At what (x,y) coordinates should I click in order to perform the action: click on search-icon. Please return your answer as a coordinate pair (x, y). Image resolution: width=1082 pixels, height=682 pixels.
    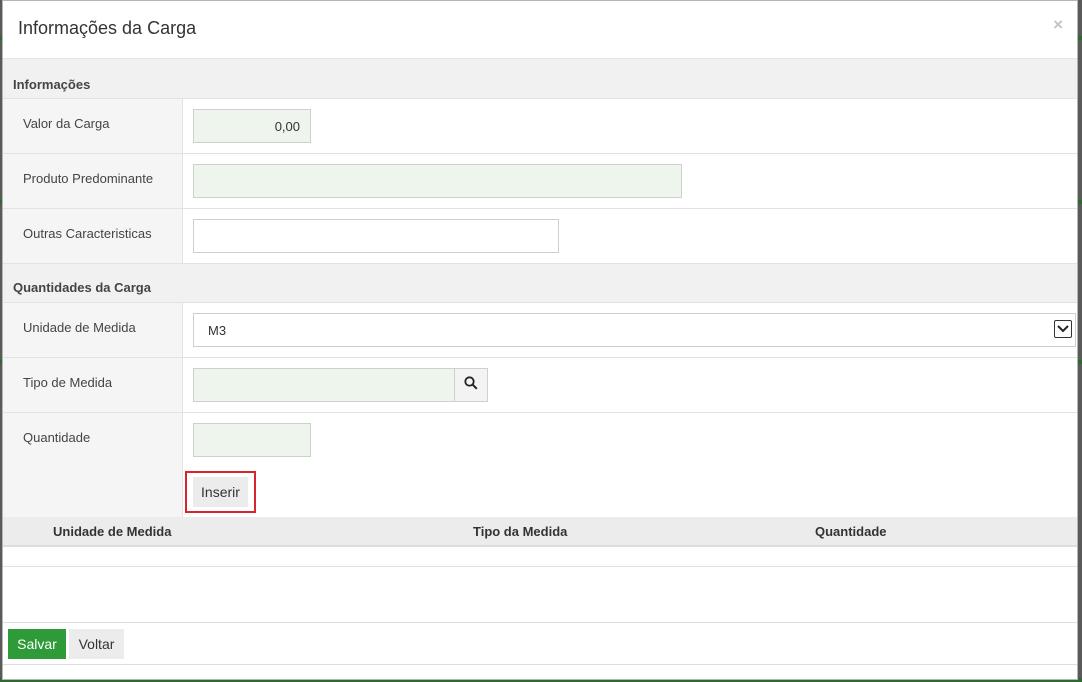
    Looking at the image, I should click on (471, 385).